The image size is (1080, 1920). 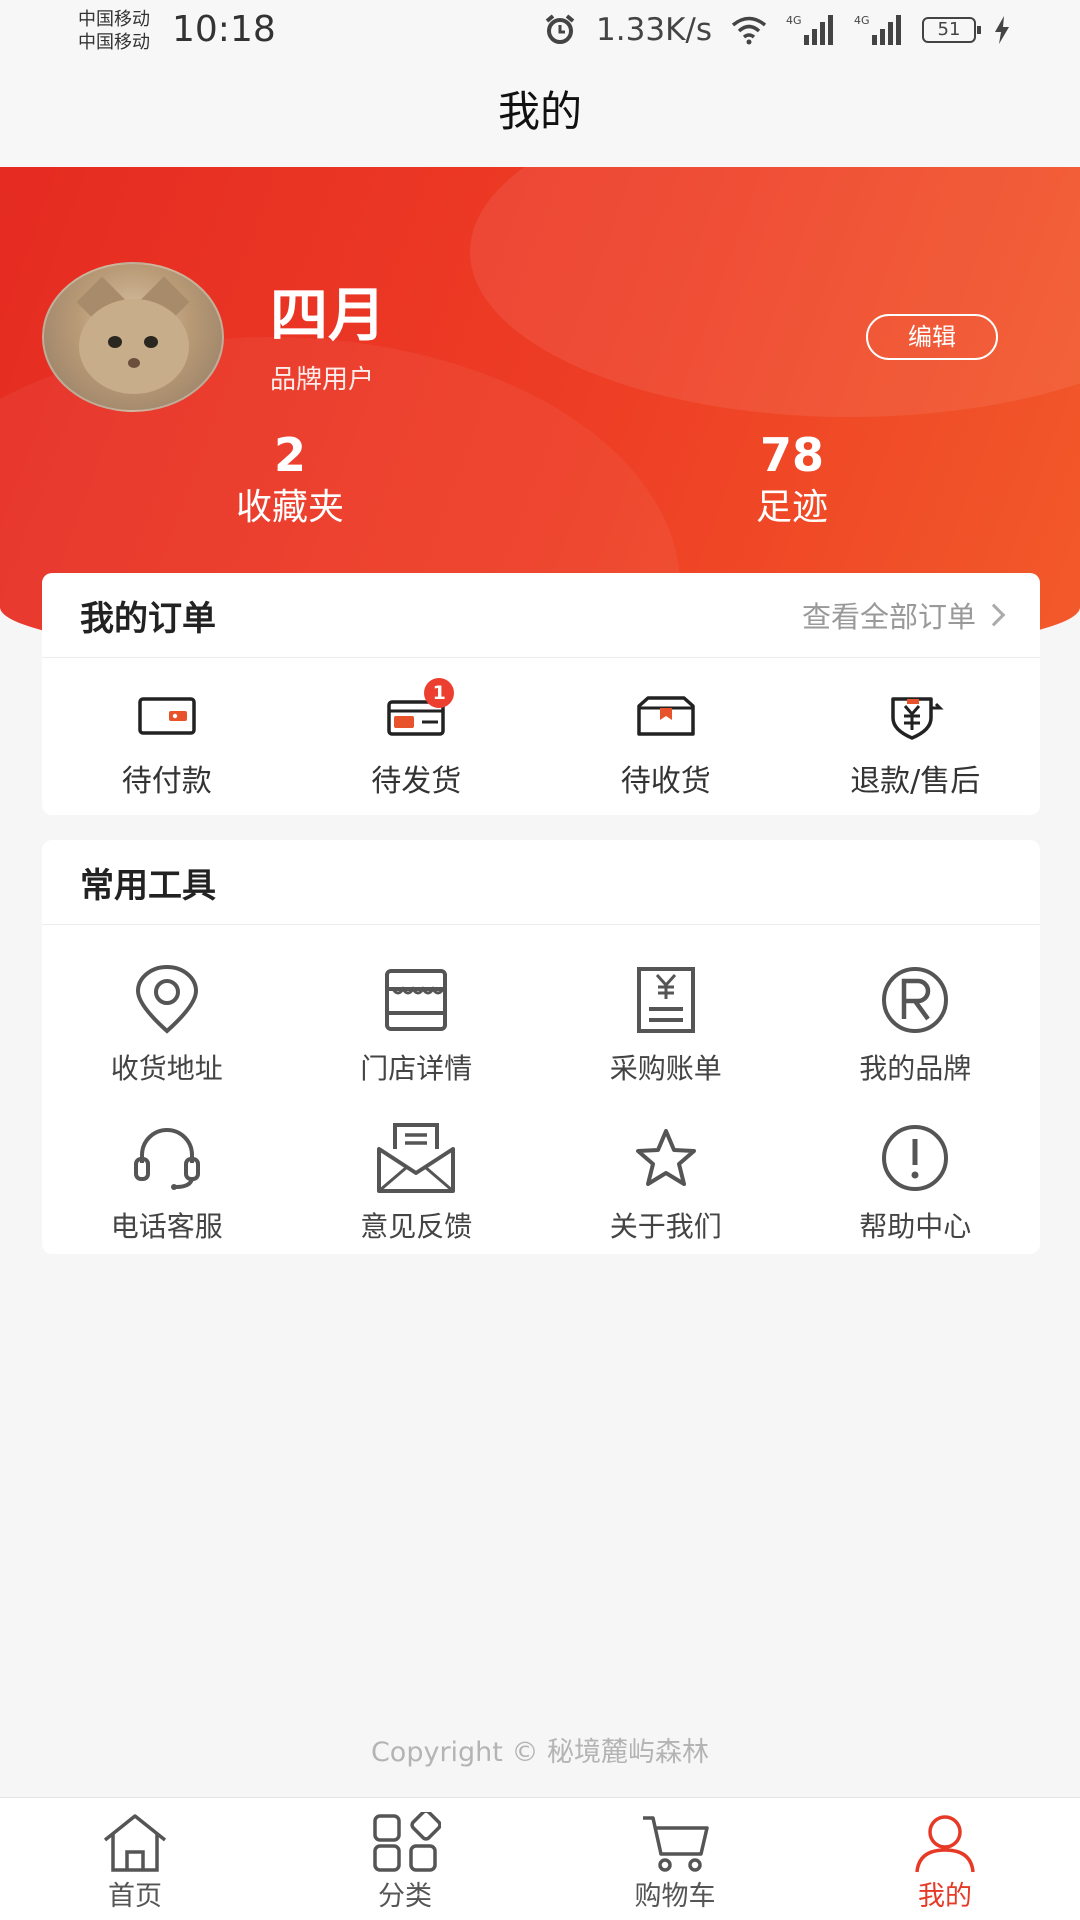 What do you see at coordinates (560, 29) in the screenshot?
I see `alarm-icon` at bounding box center [560, 29].